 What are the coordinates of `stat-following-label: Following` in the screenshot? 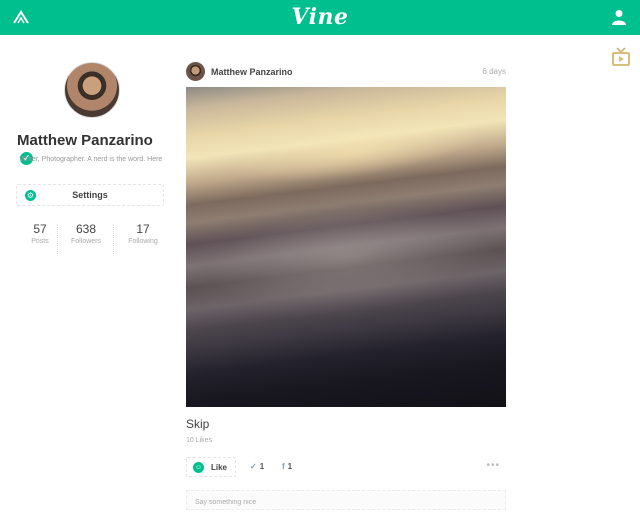 It's located at (143, 241).